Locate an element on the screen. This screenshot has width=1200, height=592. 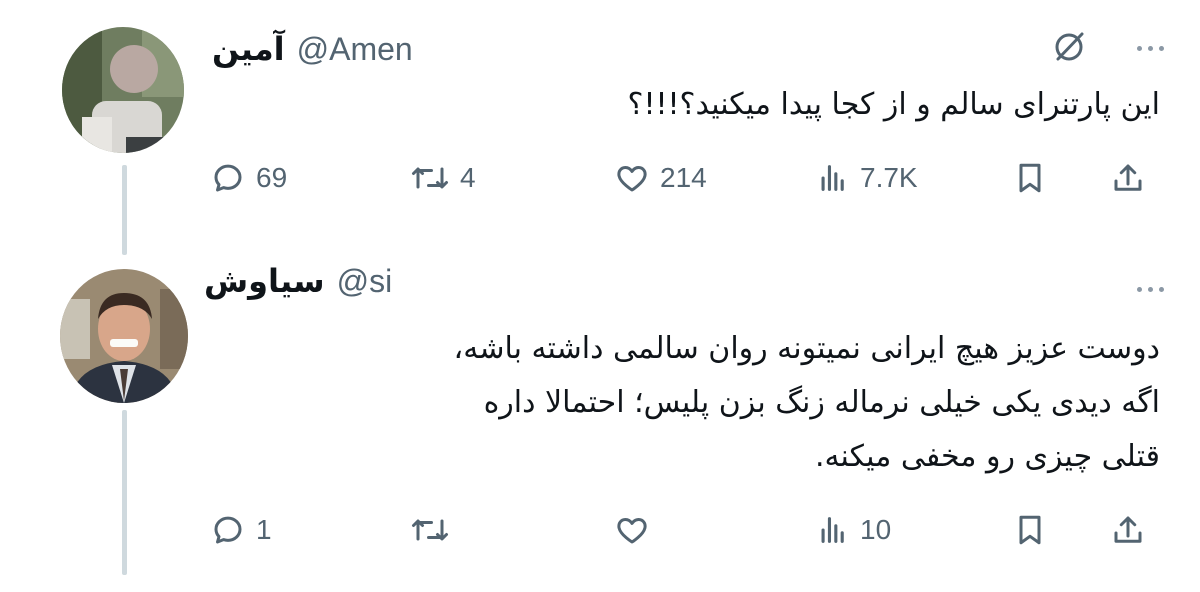
tweet-header: سیاوش @si is located at coordinates (298, 281).